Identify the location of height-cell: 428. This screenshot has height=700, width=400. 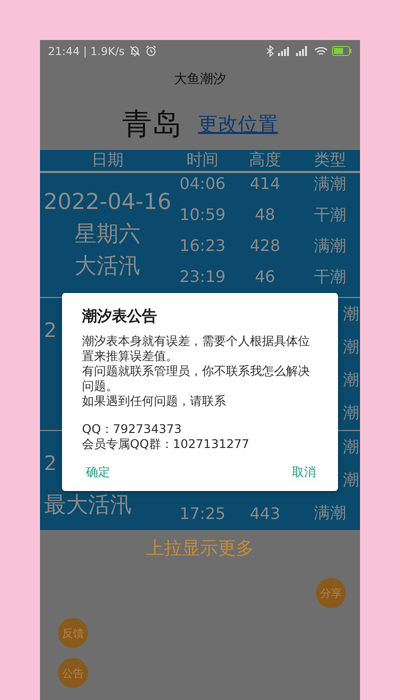
(265, 245).